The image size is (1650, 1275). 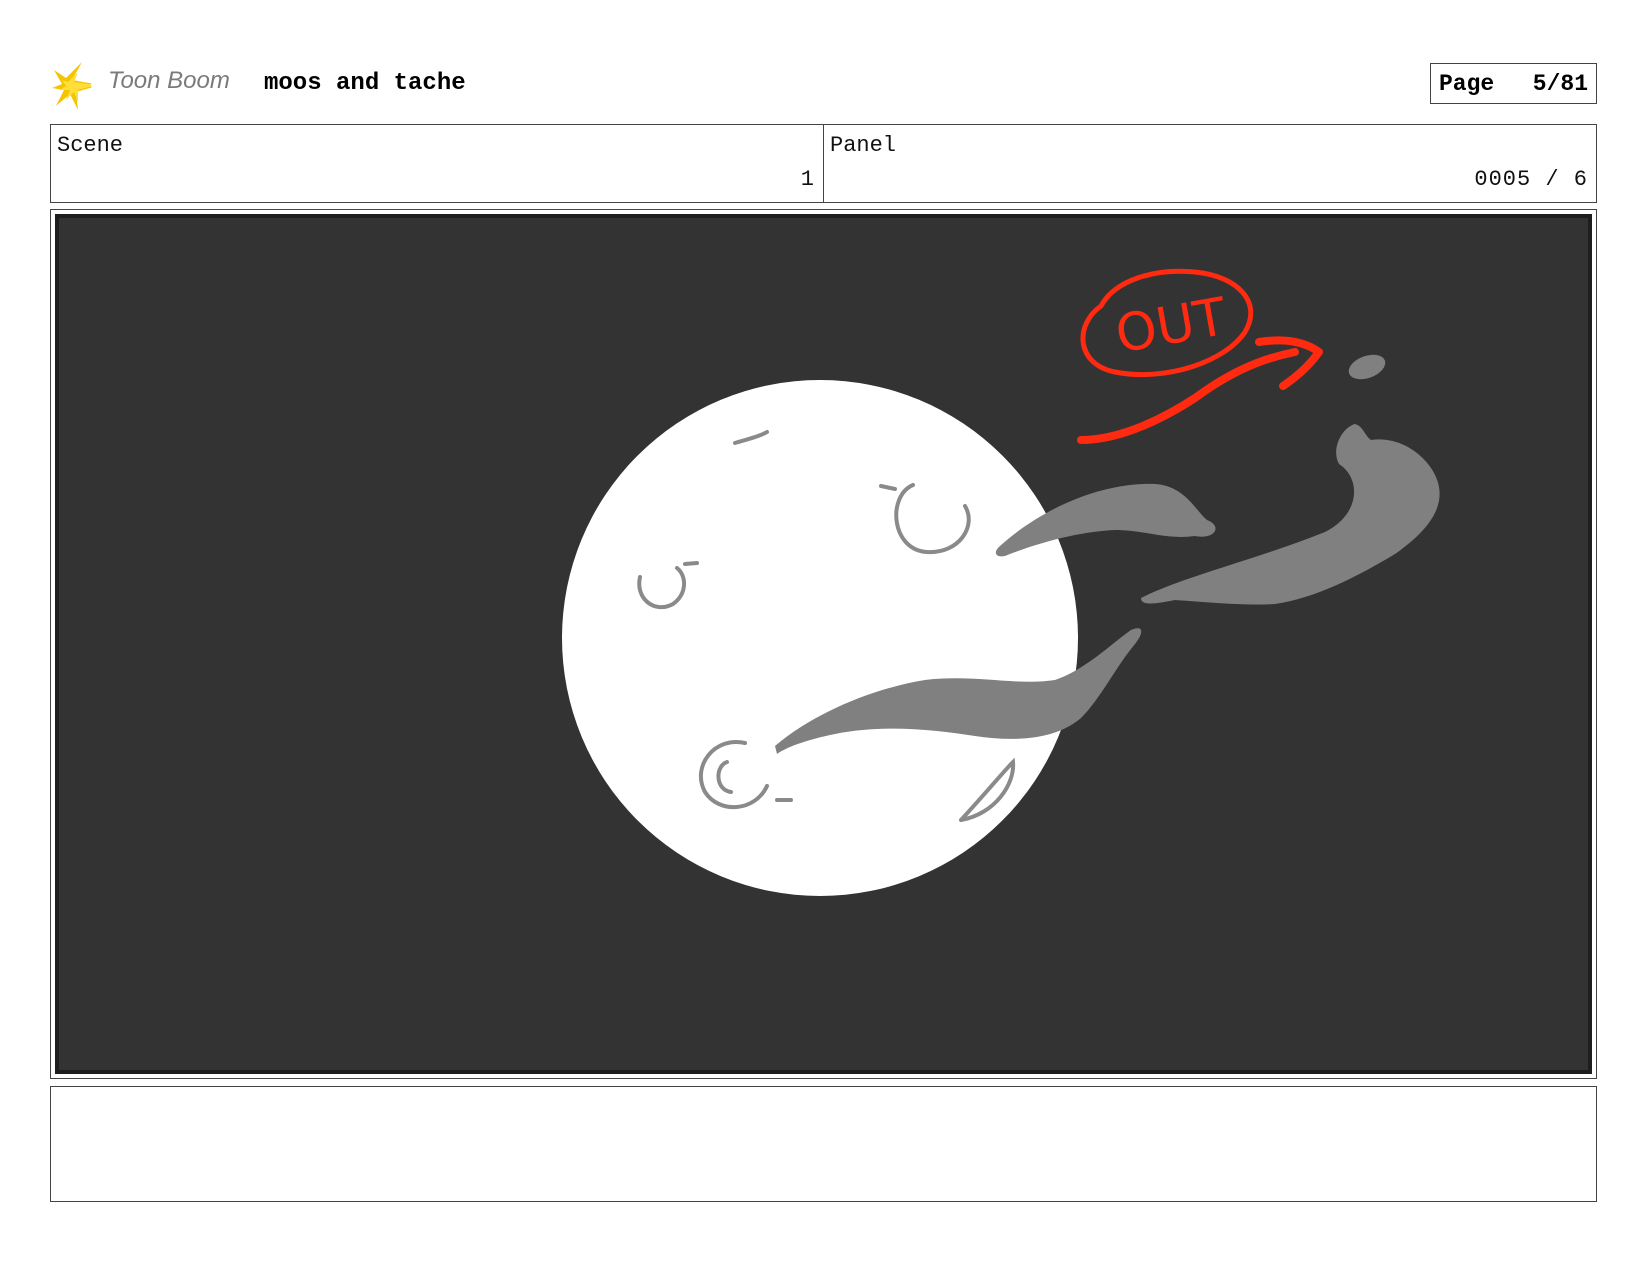 What do you see at coordinates (820, 638) in the screenshot?
I see `moon` at bounding box center [820, 638].